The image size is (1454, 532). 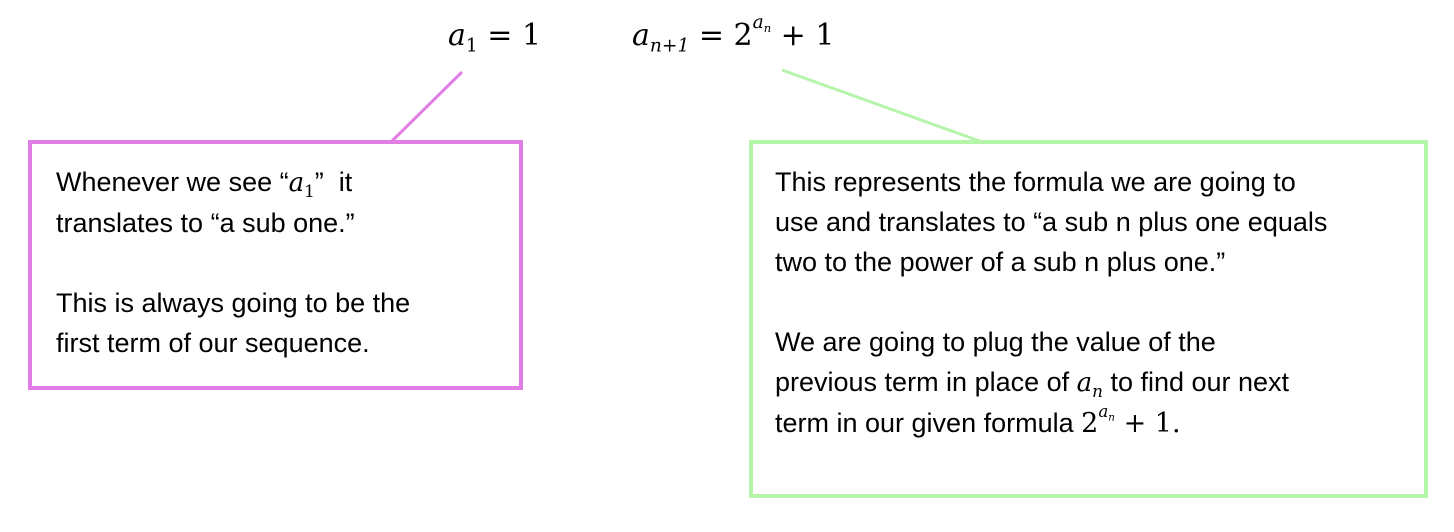 I want to click on pink-line-3: This is always going to be the, so click(x=233, y=303).